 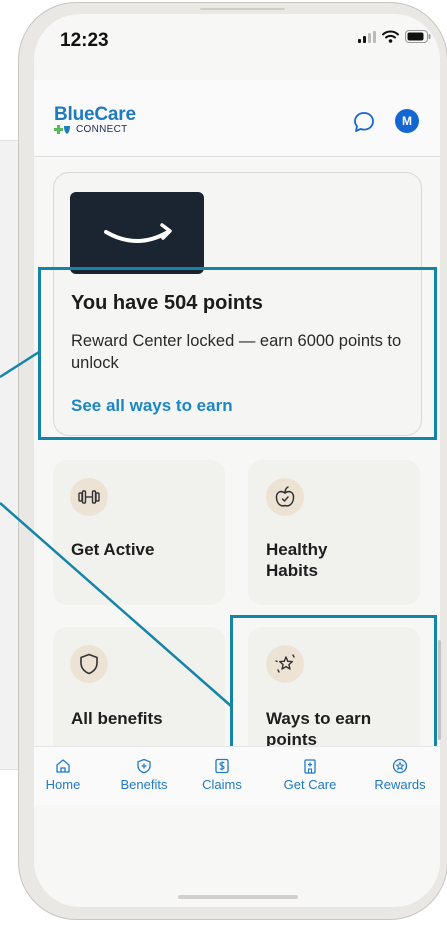 I want to click on avatar: M, so click(x=407, y=121).